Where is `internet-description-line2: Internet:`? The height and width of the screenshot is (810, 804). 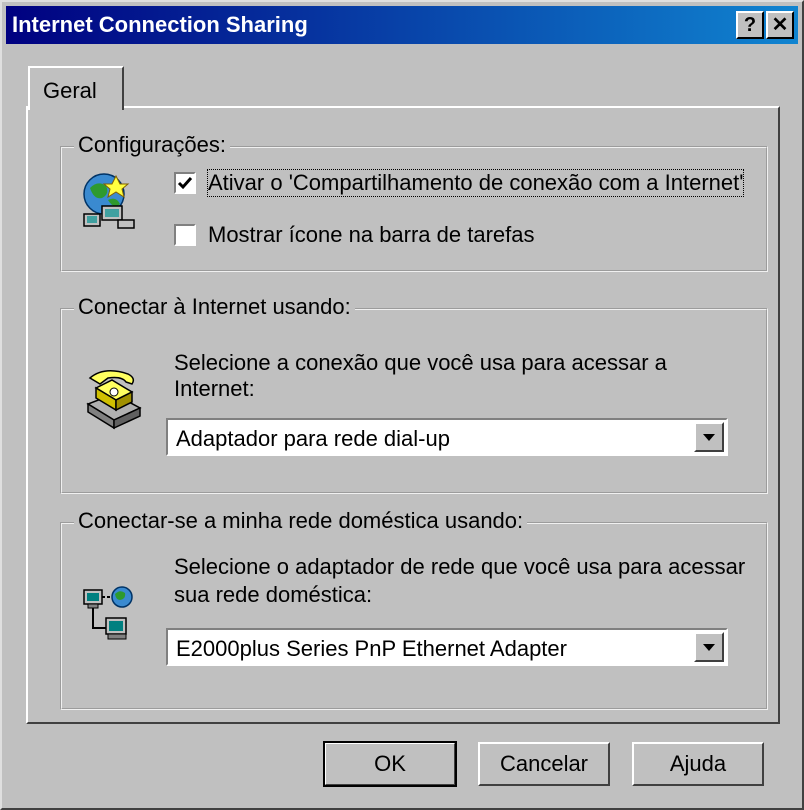 internet-description-line2: Internet: is located at coordinates (214, 388).